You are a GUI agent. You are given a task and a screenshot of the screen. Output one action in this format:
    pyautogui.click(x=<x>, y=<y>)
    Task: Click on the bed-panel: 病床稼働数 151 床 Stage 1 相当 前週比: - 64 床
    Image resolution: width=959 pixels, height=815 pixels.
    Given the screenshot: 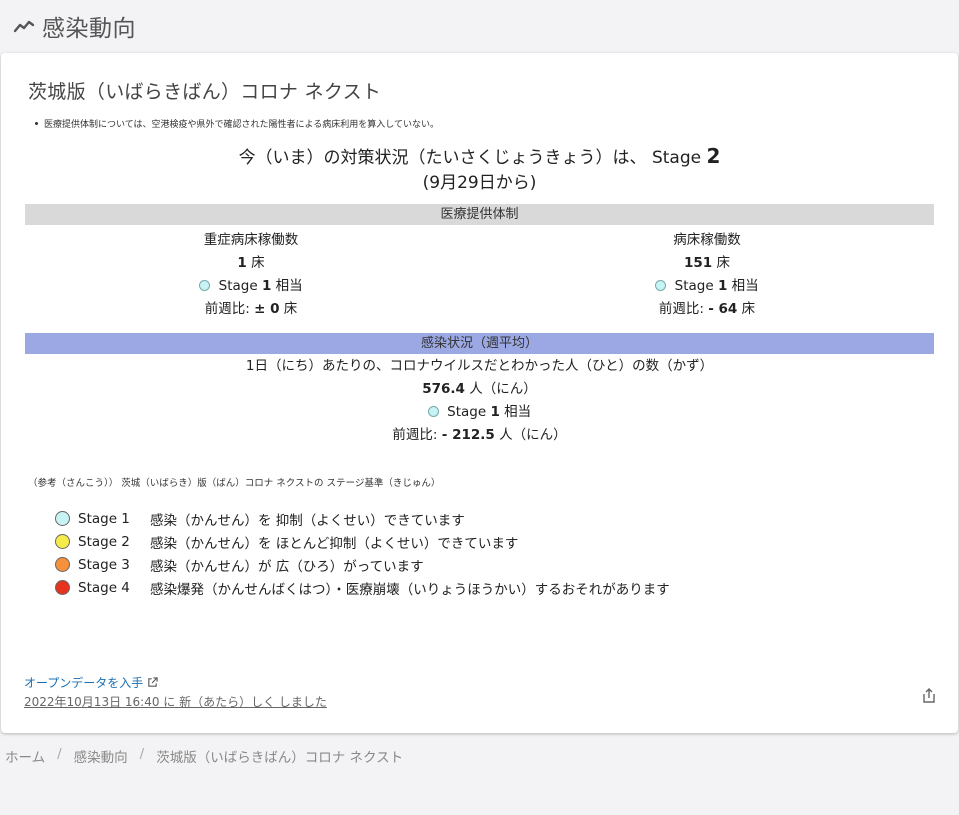 What is the action you would take?
    pyautogui.click(x=707, y=275)
    